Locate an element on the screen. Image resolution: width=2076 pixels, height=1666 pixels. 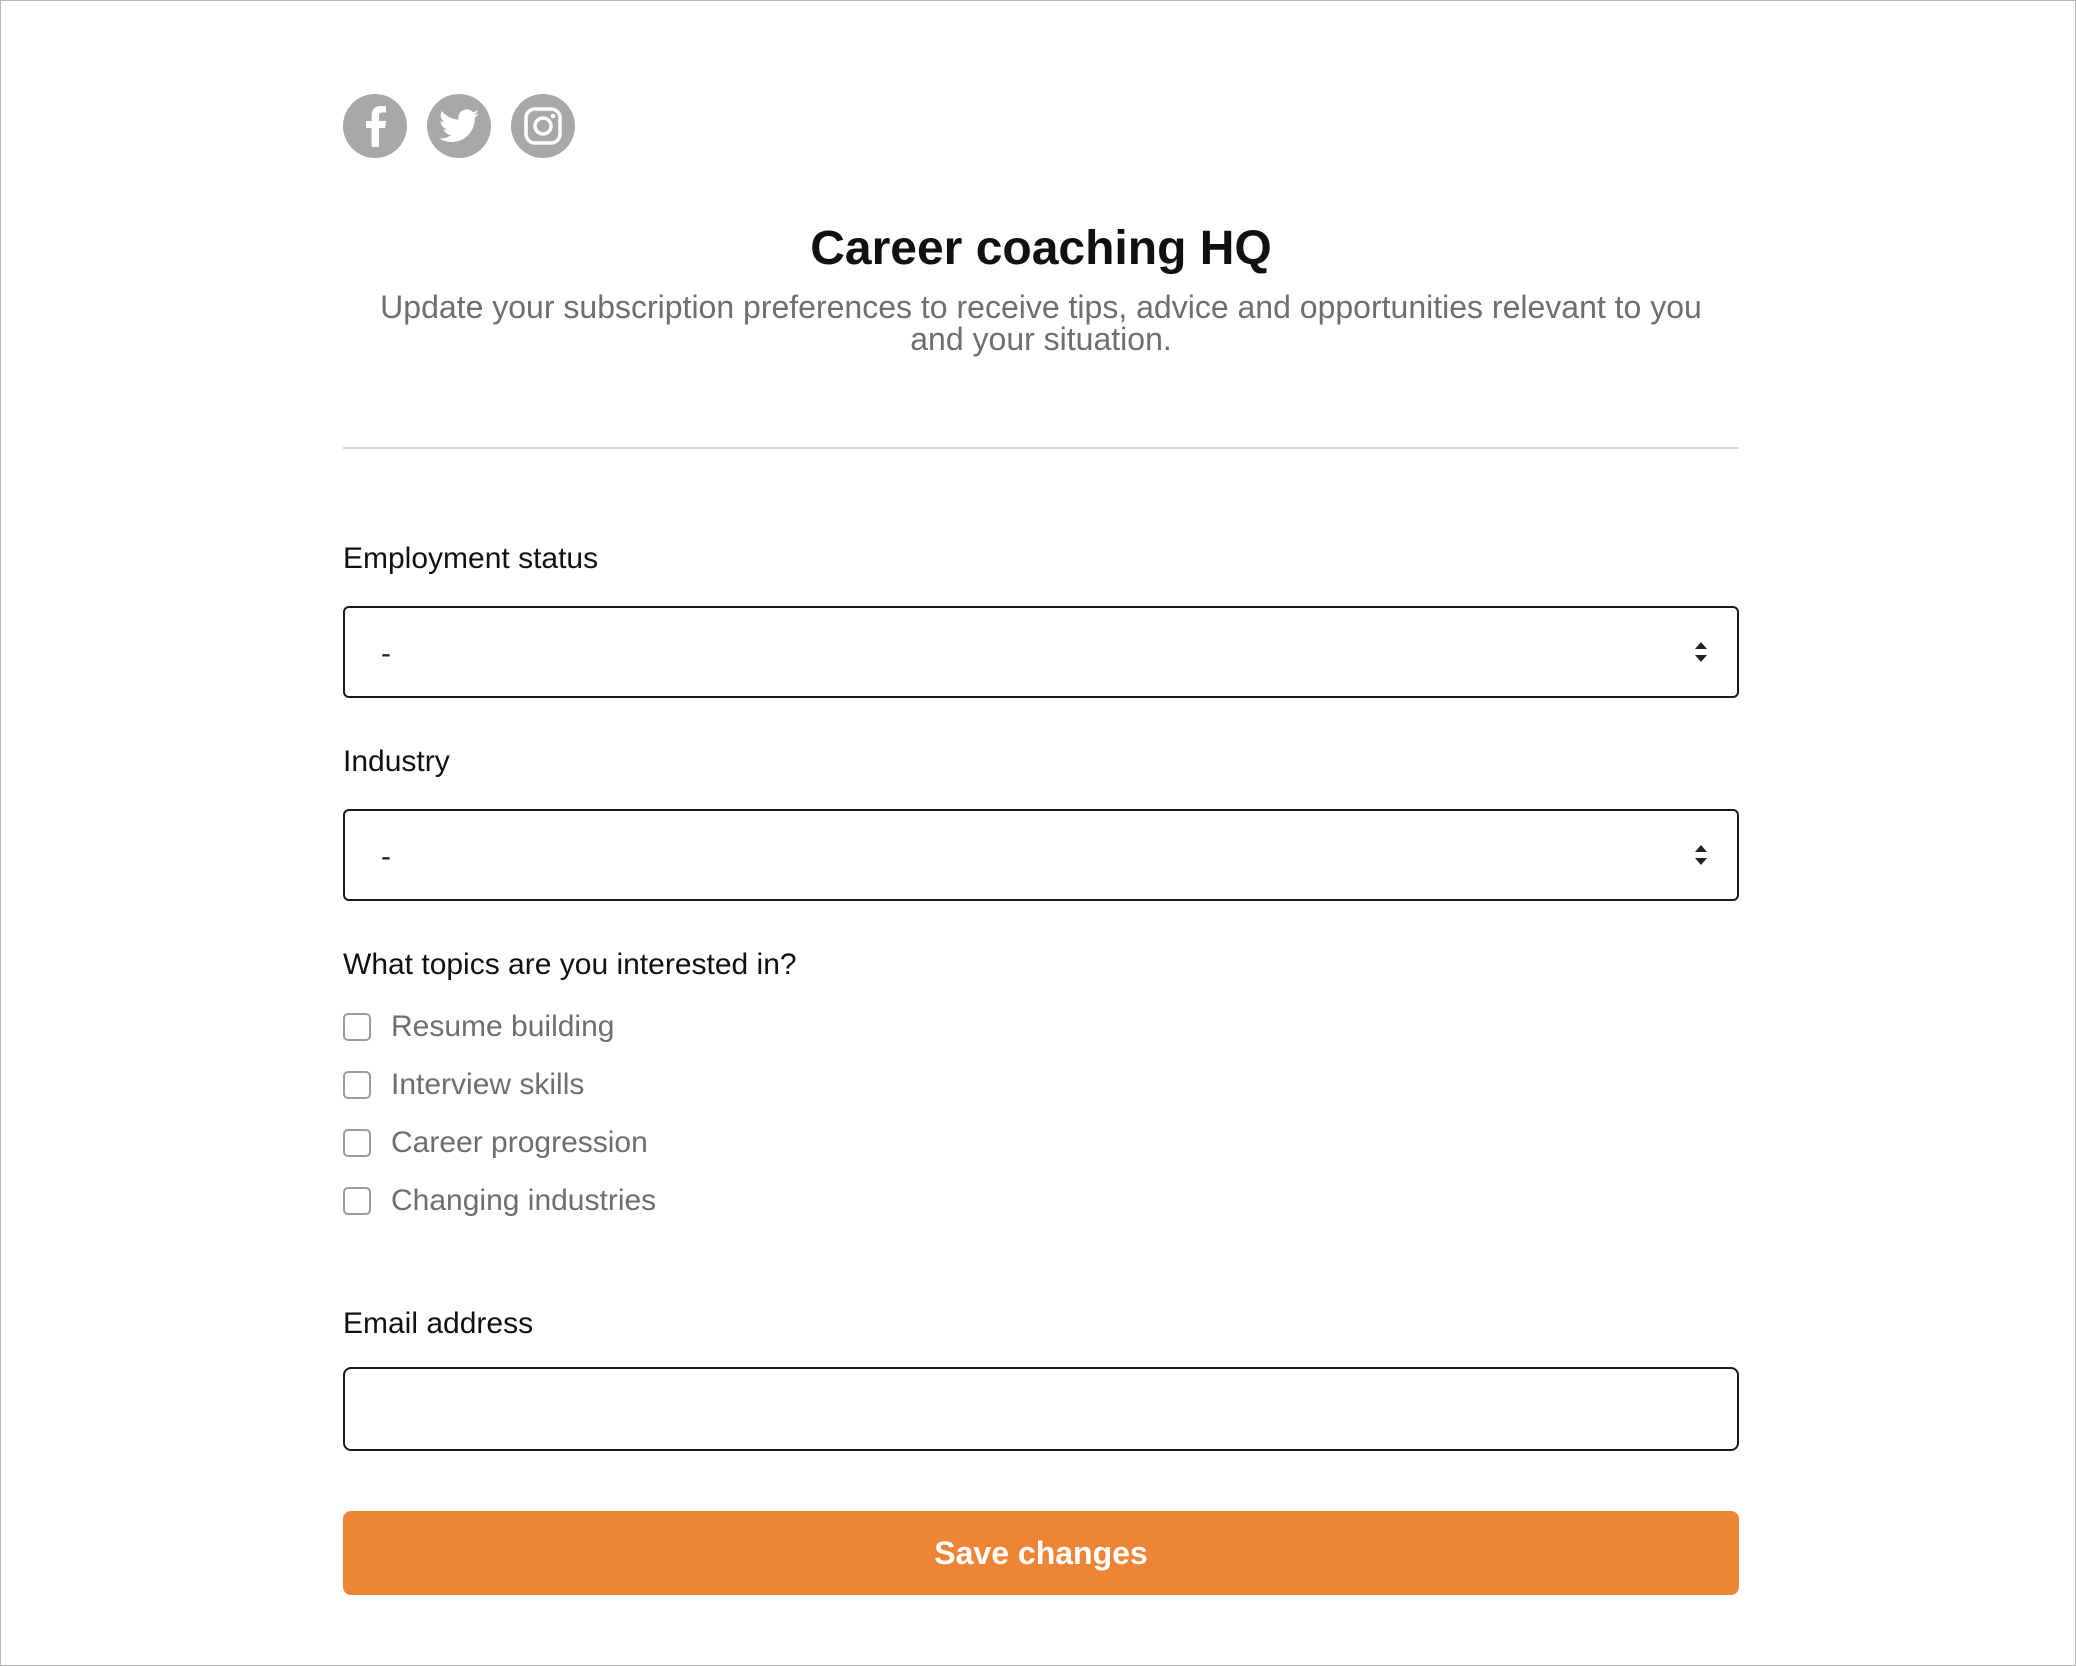
topic-option-career-progression: Career progression is located at coordinates (495, 1143).